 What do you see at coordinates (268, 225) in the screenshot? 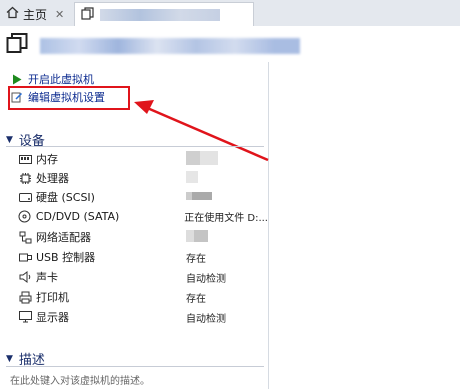
I see `pane-divider` at bounding box center [268, 225].